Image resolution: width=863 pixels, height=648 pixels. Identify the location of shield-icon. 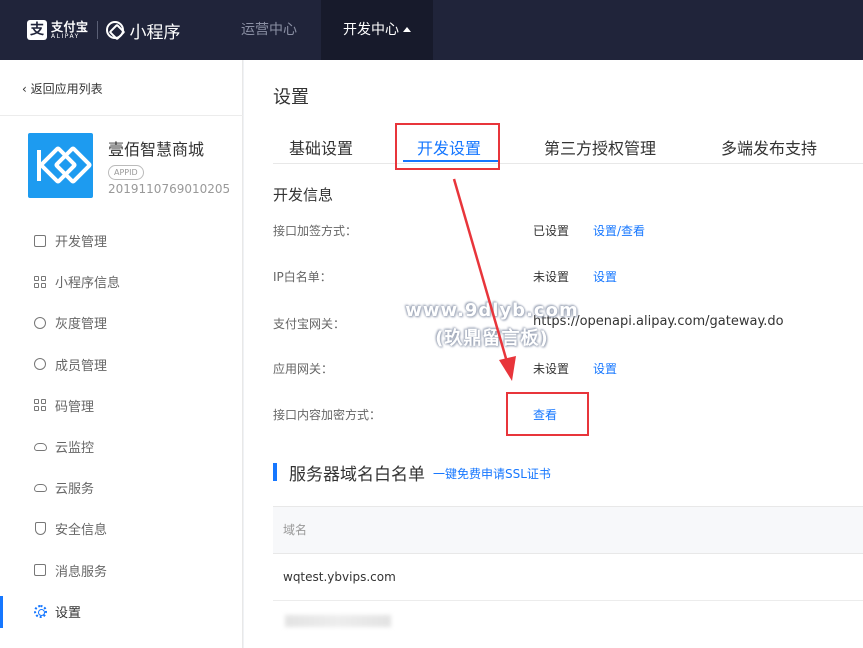
(40, 529).